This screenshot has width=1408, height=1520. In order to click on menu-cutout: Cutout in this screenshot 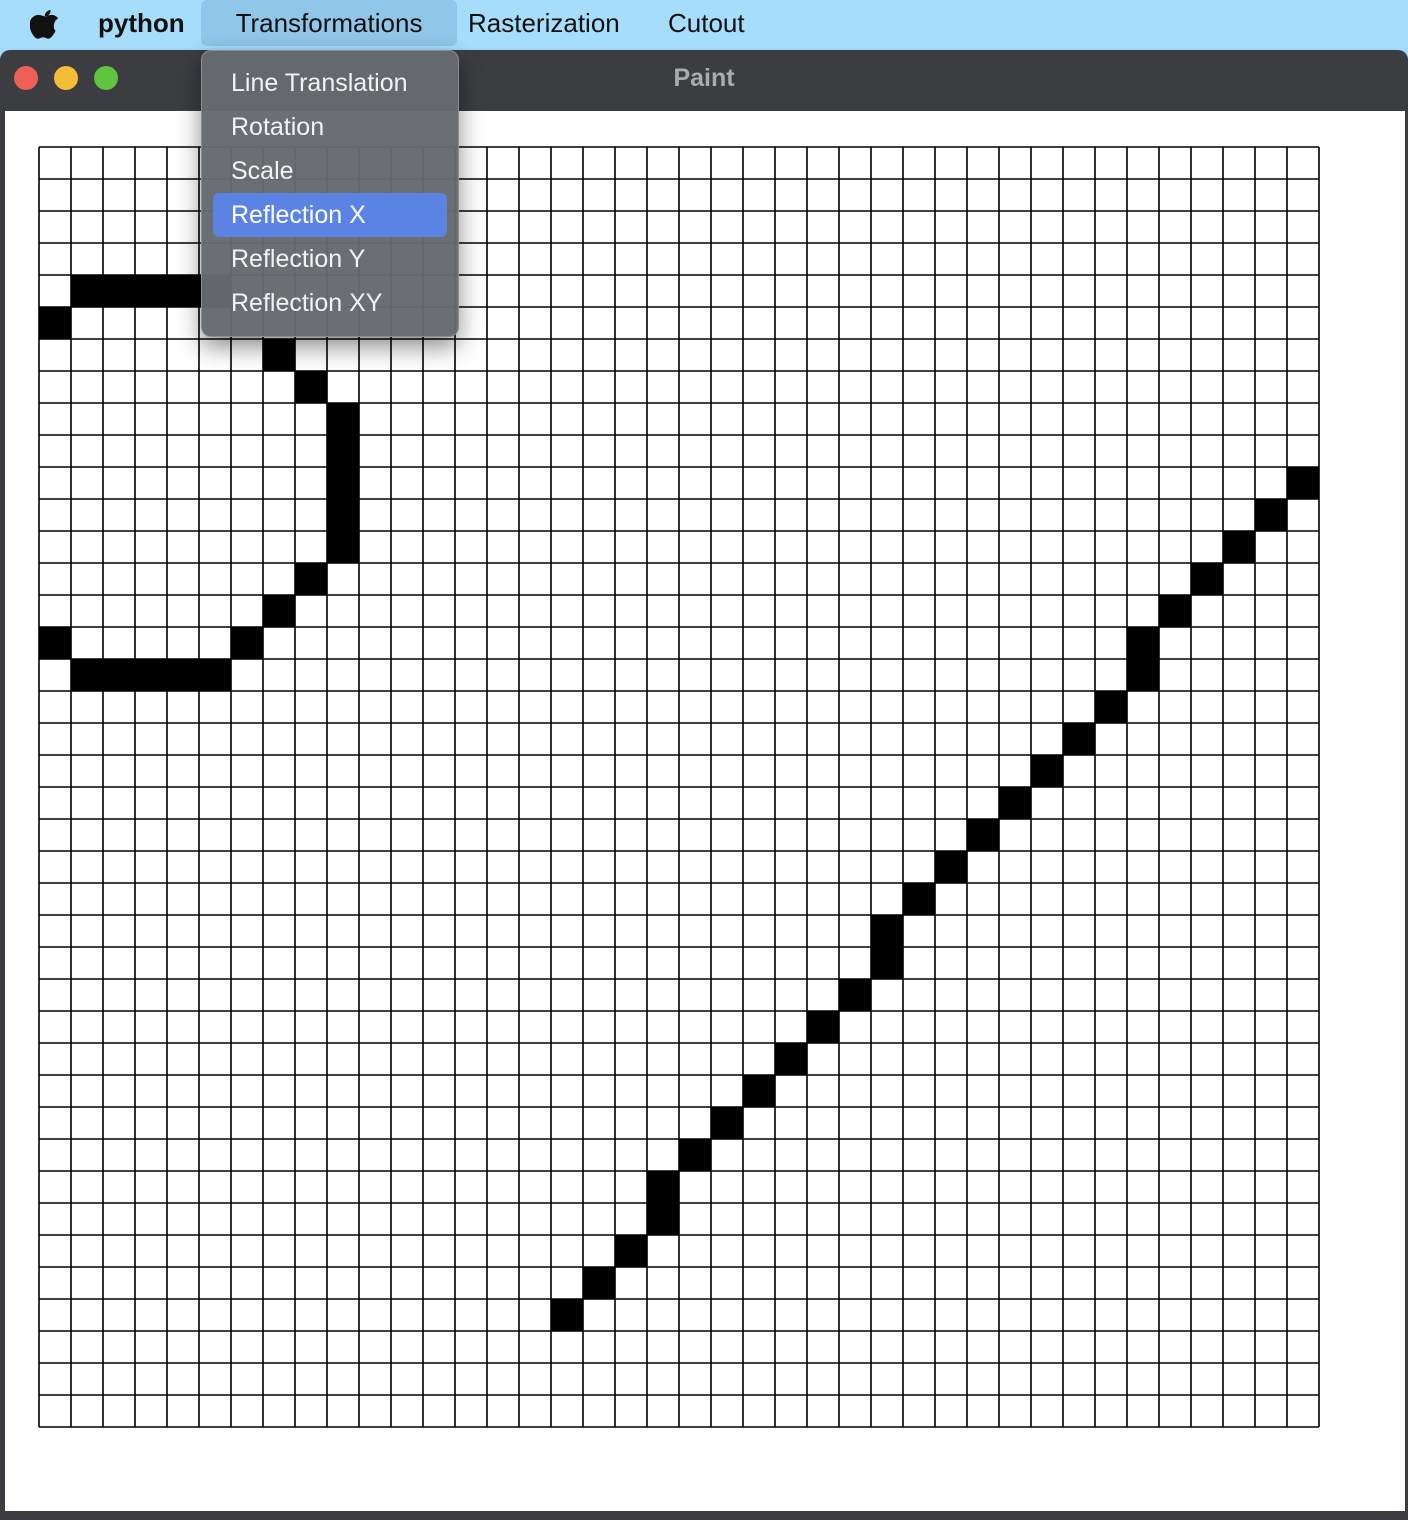, I will do `click(706, 23)`.